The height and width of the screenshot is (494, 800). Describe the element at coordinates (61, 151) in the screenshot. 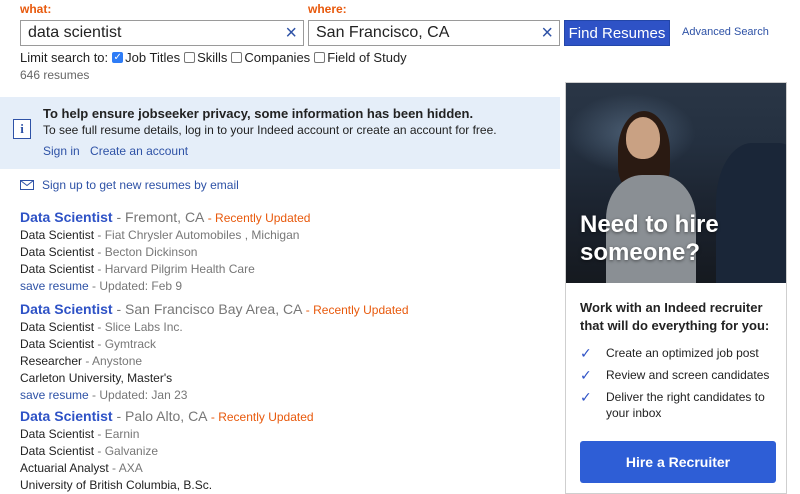

I see `sign-in-link: Sign in` at that location.